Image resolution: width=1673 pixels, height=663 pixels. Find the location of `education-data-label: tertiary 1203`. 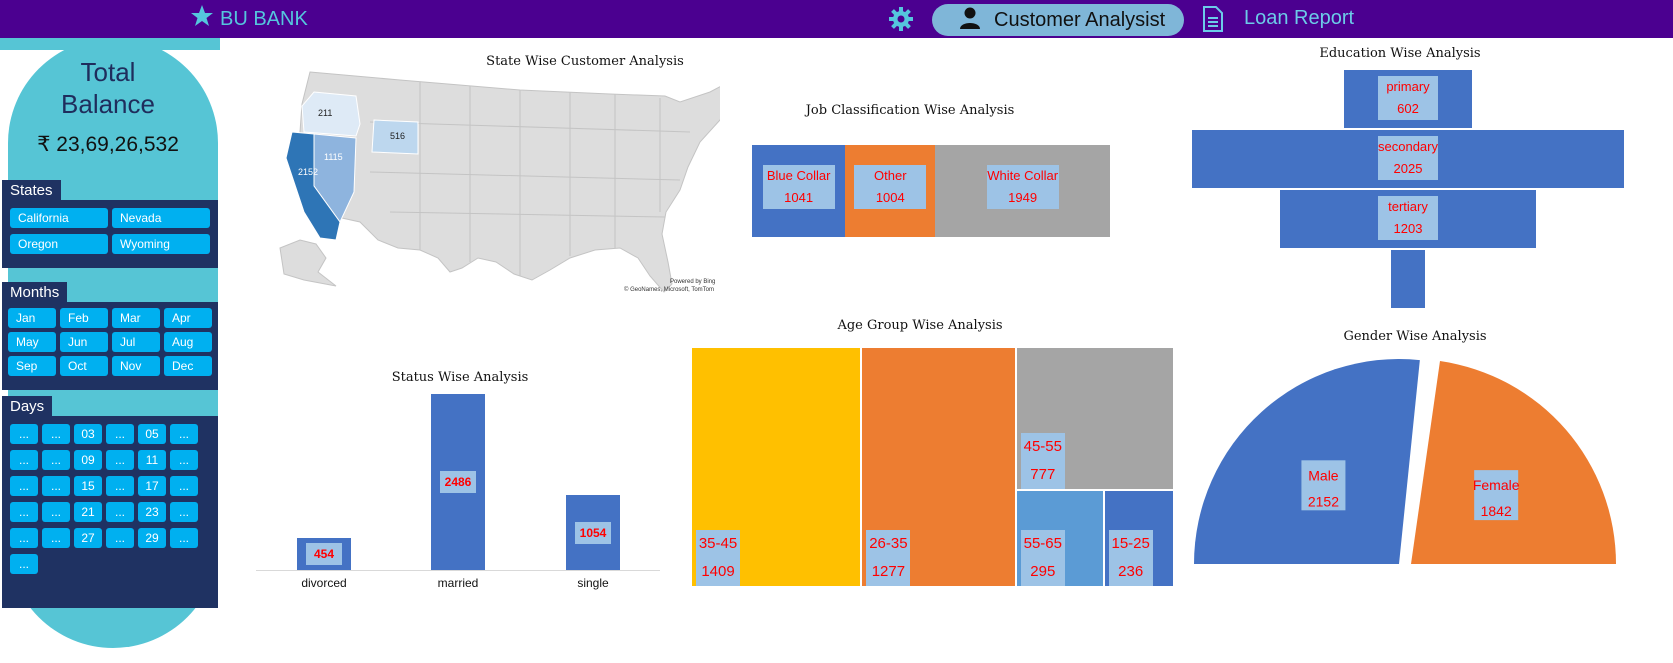

education-data-label: tertiary 1203 is located at coordinates (1408, 218).